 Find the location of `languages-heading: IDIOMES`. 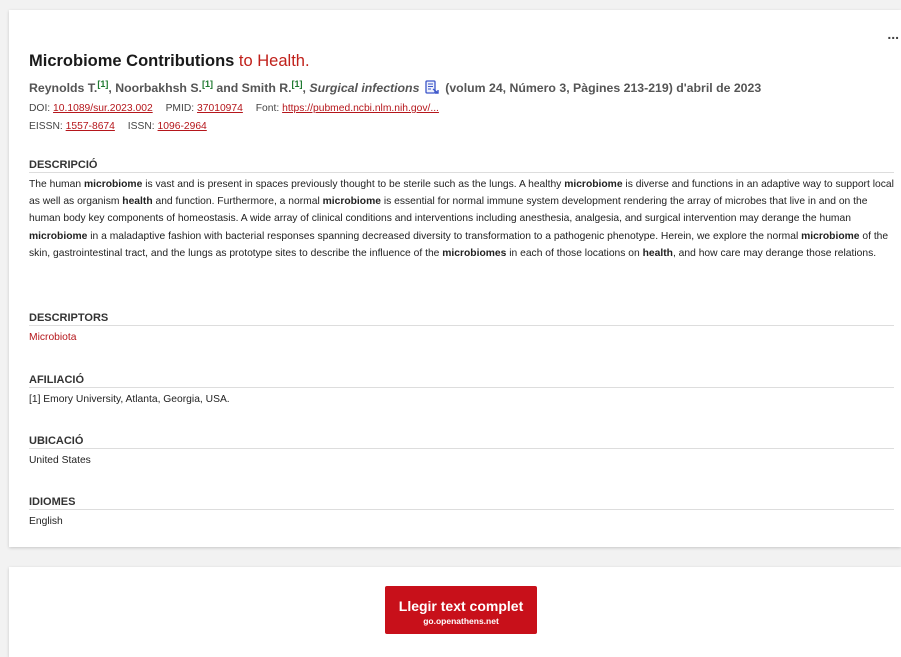

languages-heading: IDIOMES is located at coordinates (461, 503).